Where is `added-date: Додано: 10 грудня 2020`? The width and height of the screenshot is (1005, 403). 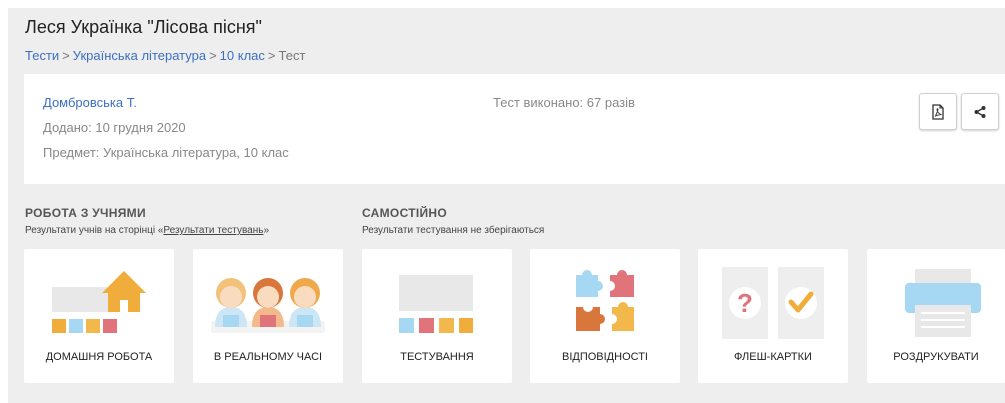 added-date: Додано: 10 грудня 2020 is located at coordinates (114, 127).